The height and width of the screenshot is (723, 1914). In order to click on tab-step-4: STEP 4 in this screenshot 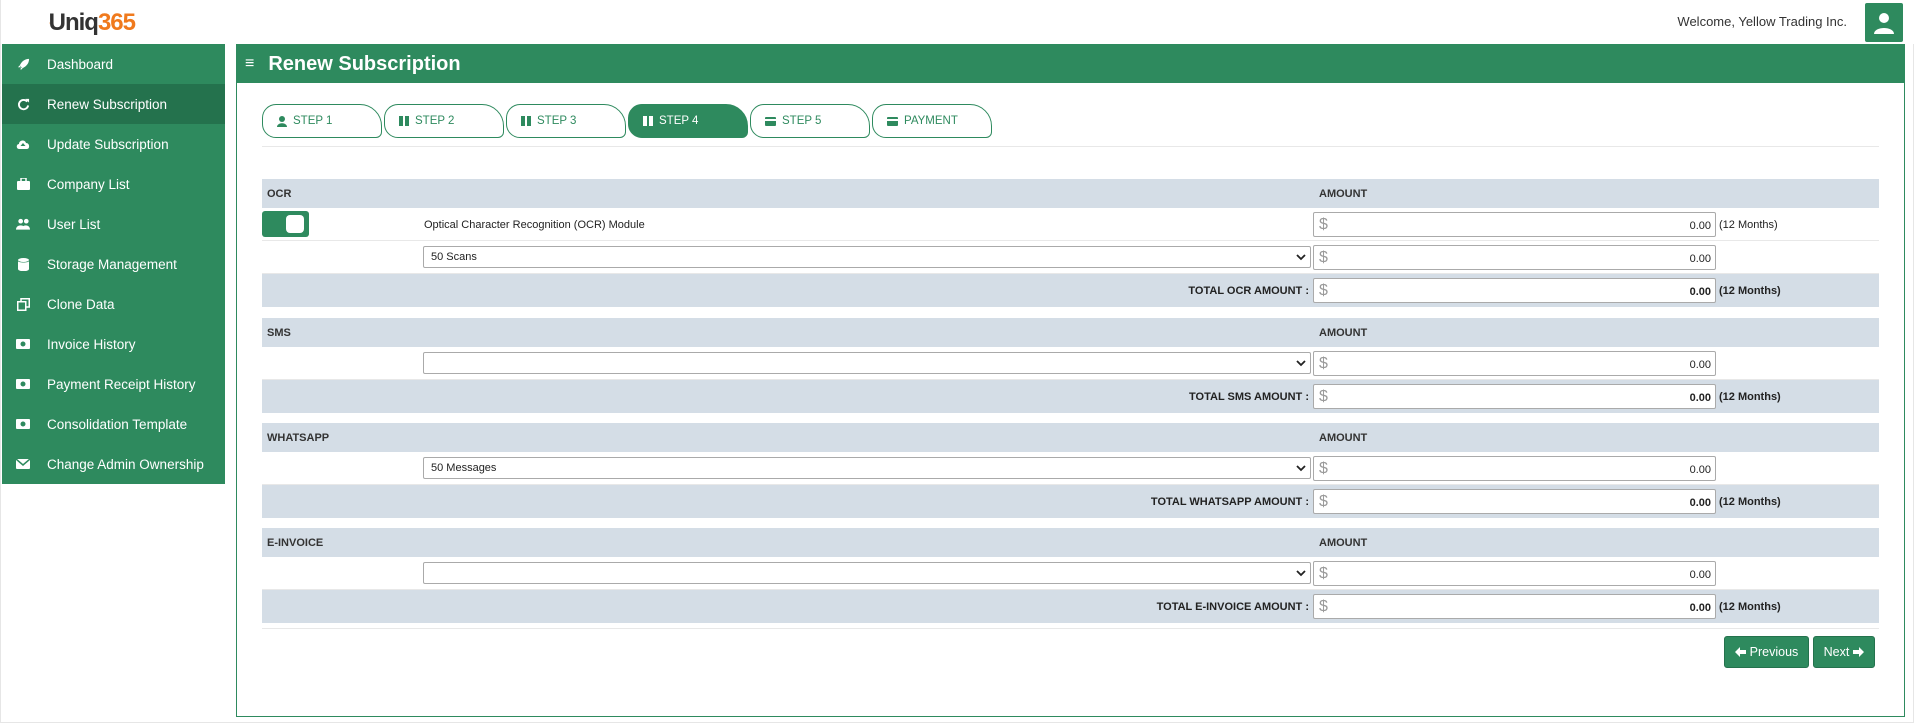, I will do `click(688, 121)`.